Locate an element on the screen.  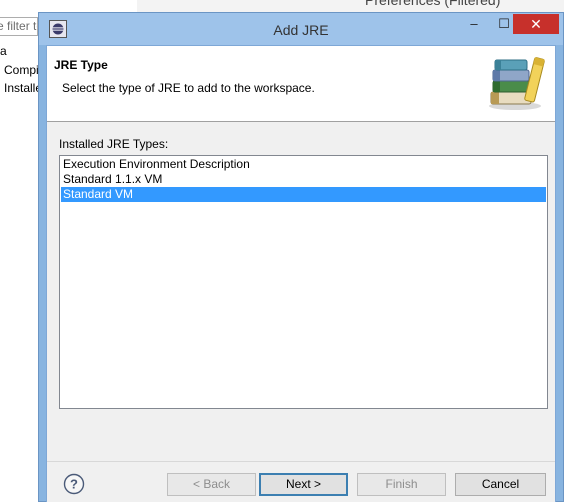
cancel-button: Cancel is located at coordinates (500, 484).